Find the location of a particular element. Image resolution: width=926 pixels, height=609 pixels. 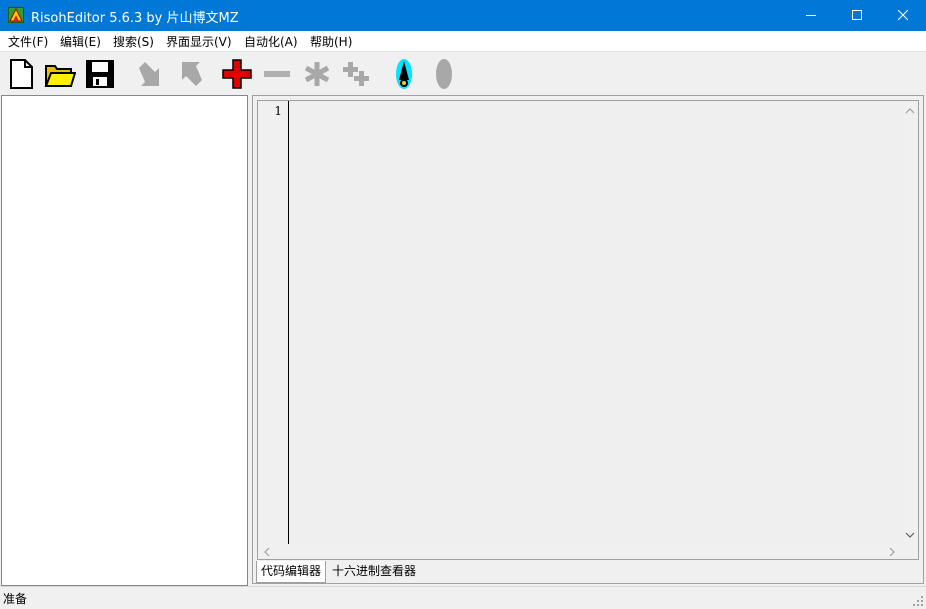

maximize-button is located at coordinates (857, 15).